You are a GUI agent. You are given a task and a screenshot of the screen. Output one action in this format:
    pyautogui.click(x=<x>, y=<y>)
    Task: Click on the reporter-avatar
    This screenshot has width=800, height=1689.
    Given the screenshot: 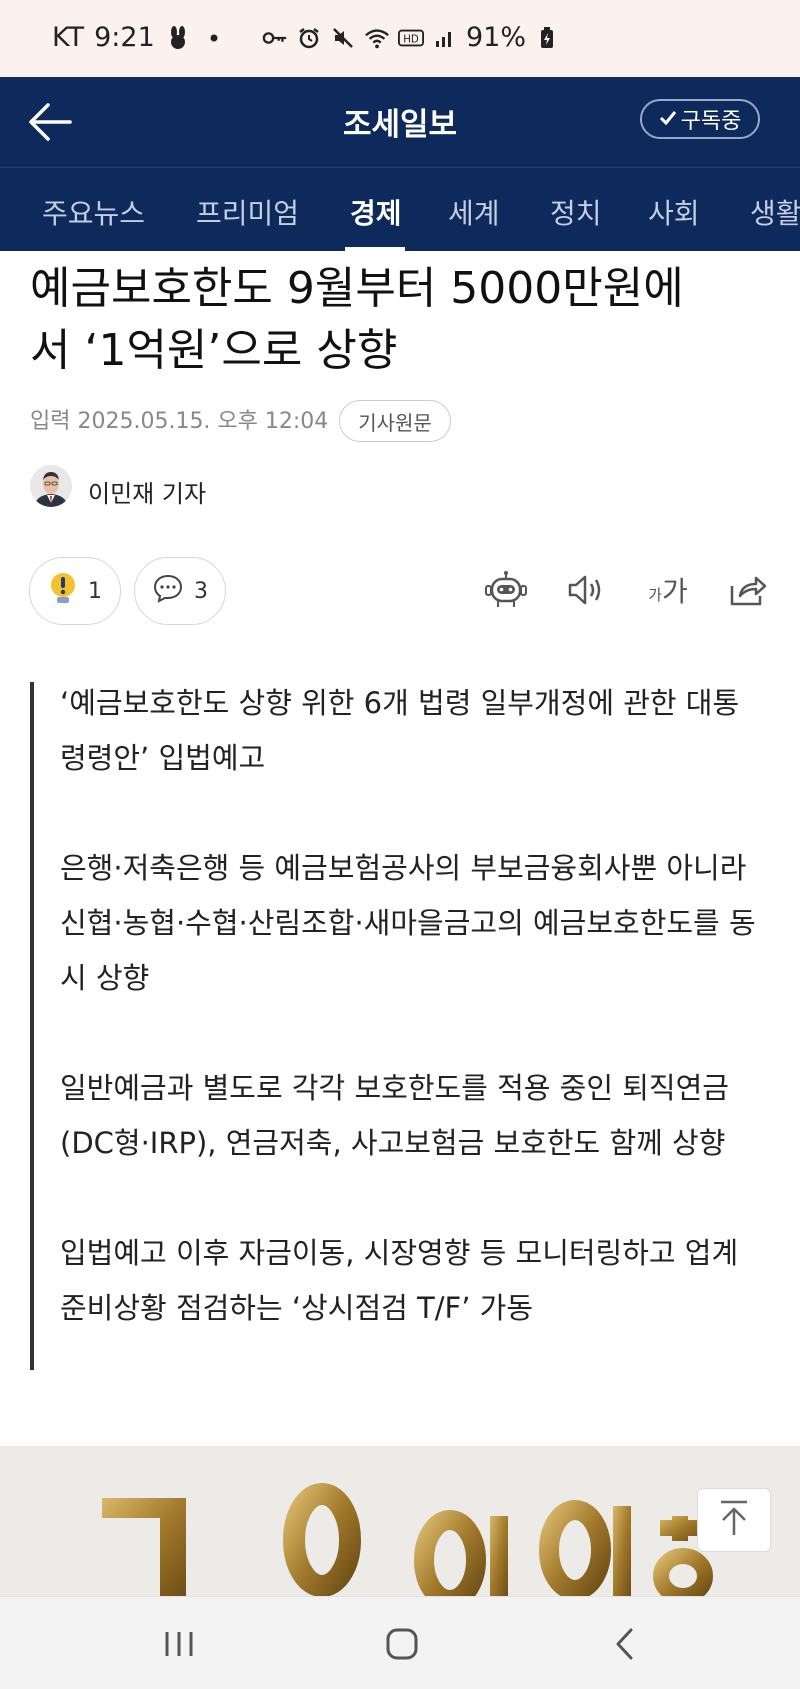 What is the action you would take?
    pyautogui.click(x=51, y=486)
    